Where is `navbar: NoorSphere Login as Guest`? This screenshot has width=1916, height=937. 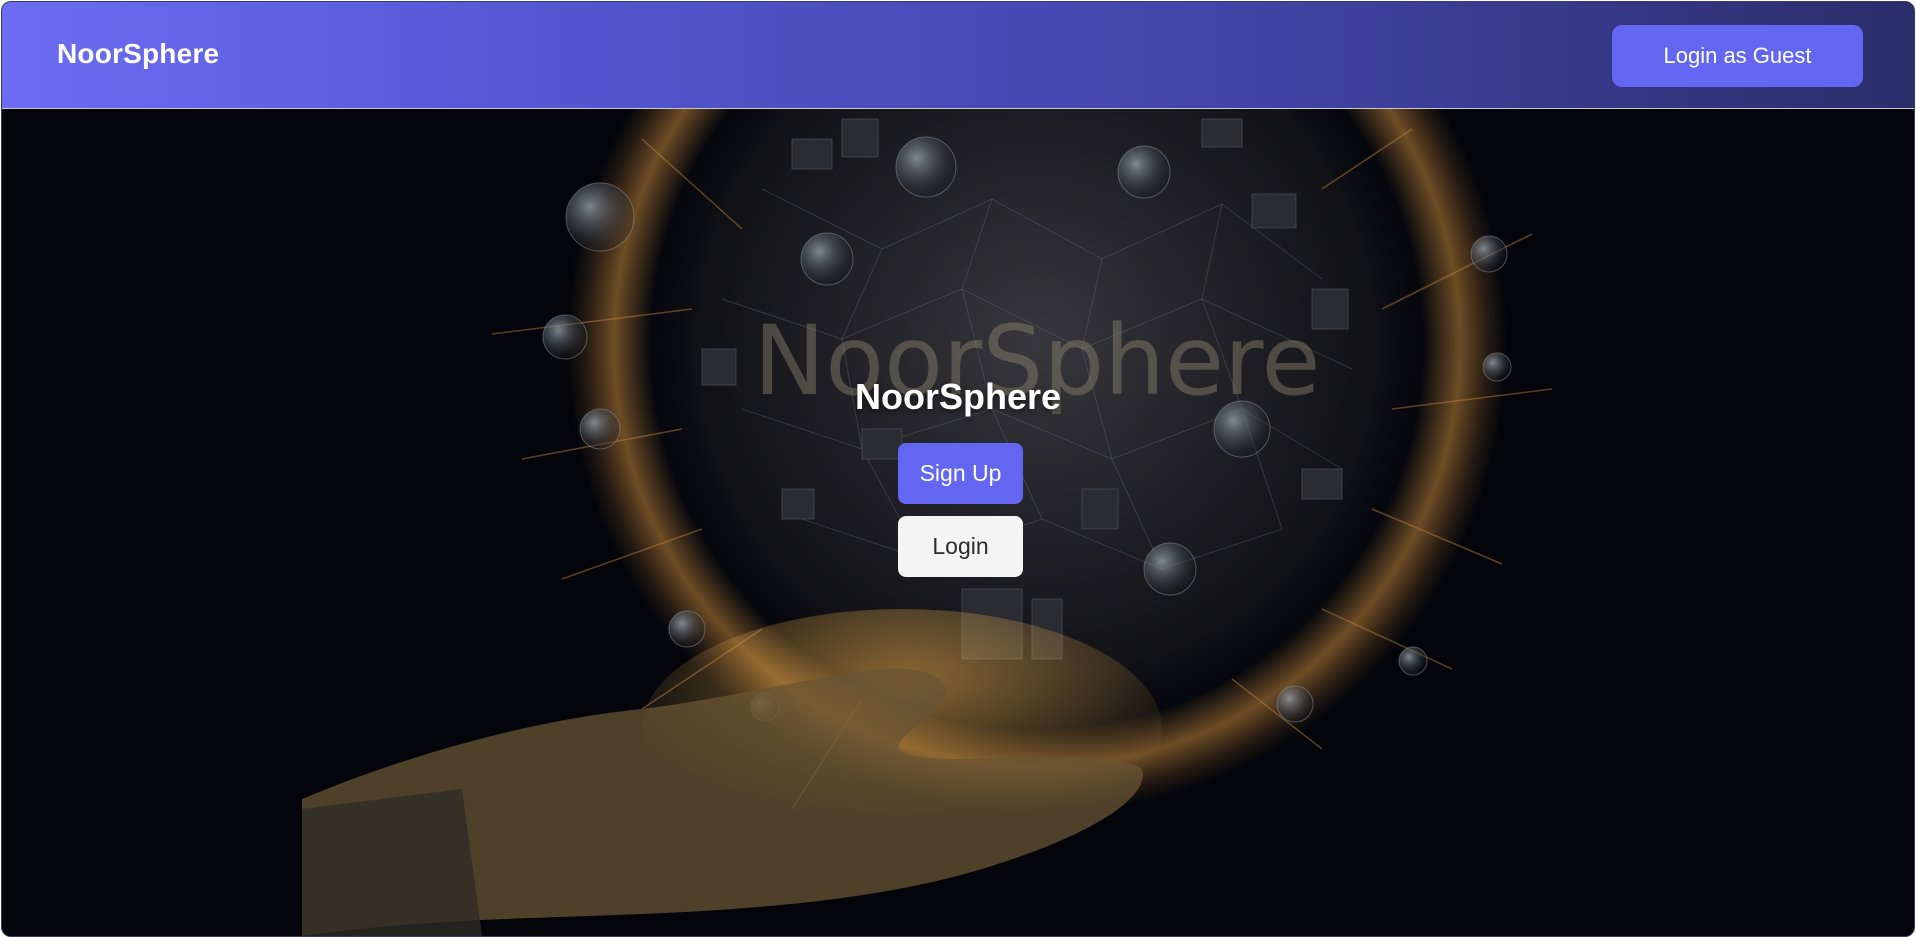 navbar: NoorSphere Login as Guest is located at coordinates (958, 55).